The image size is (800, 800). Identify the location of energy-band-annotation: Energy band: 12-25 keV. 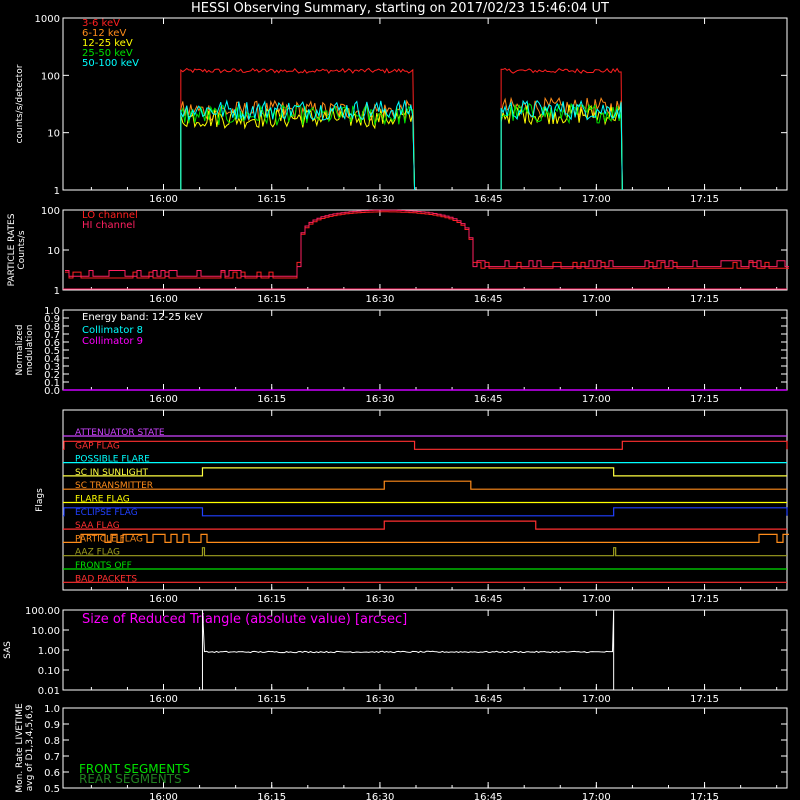
(142, 317).